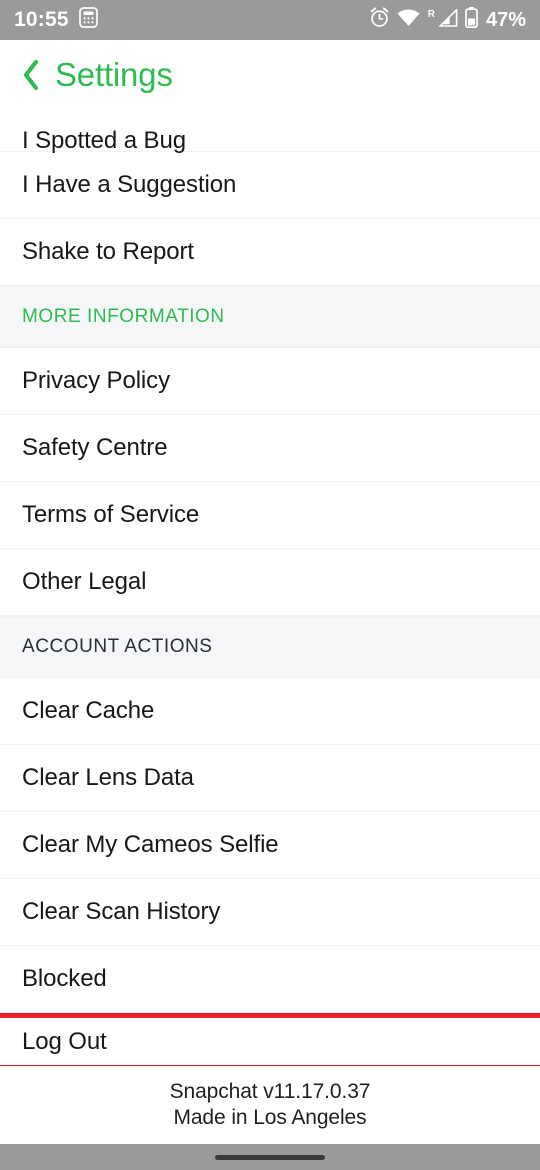 The height and width of the screenshot is (1170, 540). I want to click on list-item-i-spotted-a-bug: I Spotted a Bug, so click(270, 132).